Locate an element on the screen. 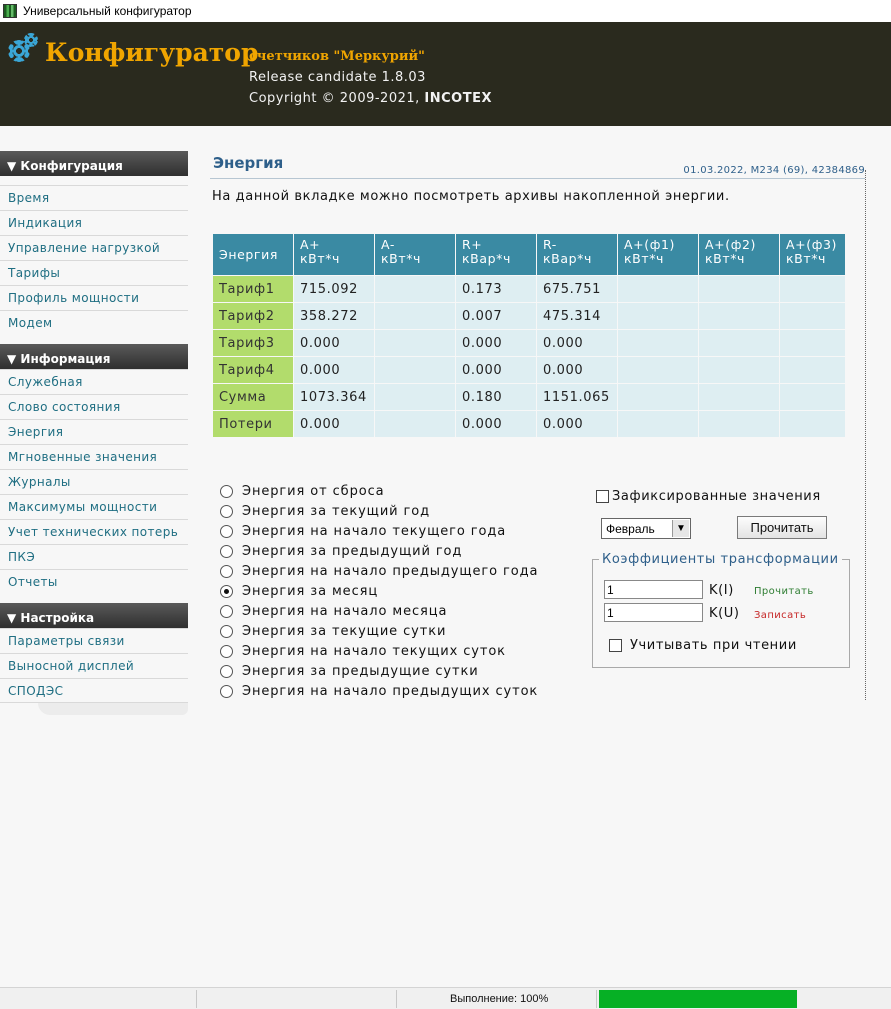 The width and height of the screenshot is (891, 1009). radio-label: Энергия на начало предыдущего года is located at coordinates (390, 571).